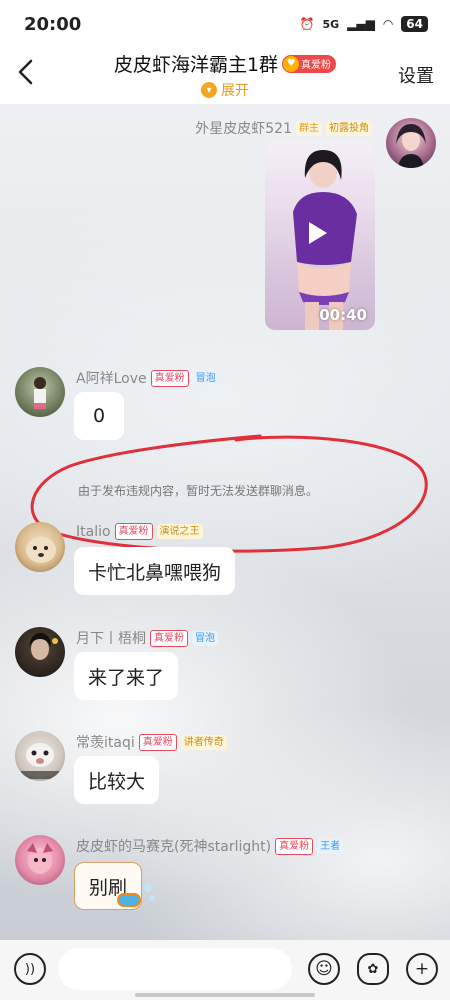 The height and width of the screenshot is (1000, 450). I want to click on plus-icon: +, so click(422, 969).